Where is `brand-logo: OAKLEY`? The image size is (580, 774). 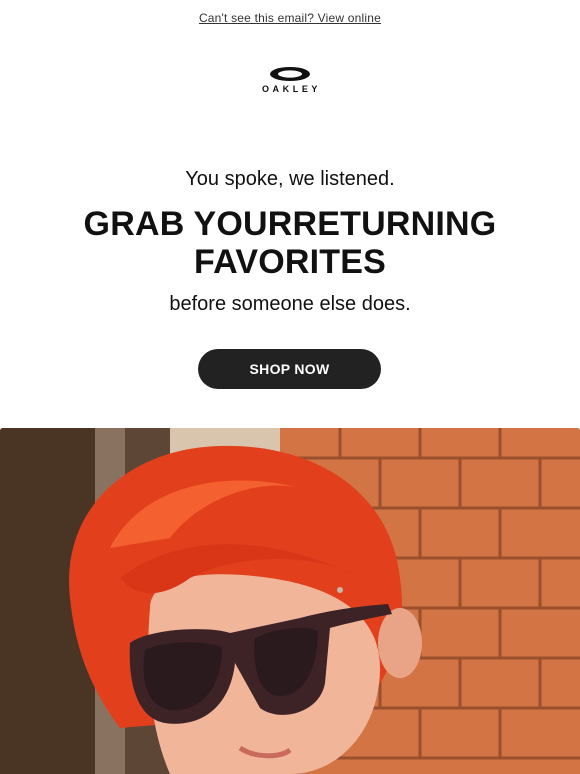
brand-logo: OAKLEY is located at coordinates (290, 80).